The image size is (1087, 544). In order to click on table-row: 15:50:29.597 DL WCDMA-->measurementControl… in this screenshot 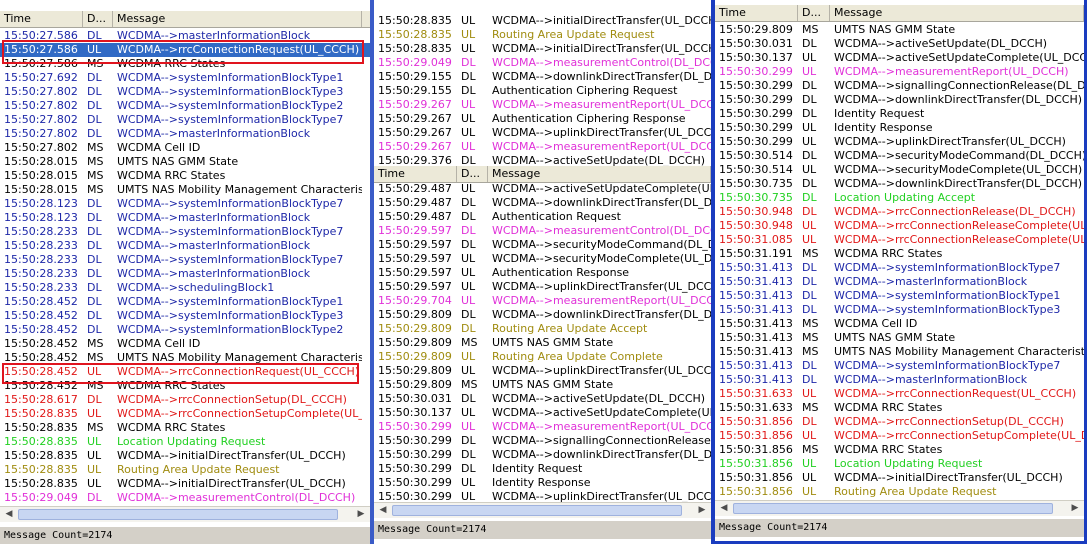, I will do `click(542, 231)`.